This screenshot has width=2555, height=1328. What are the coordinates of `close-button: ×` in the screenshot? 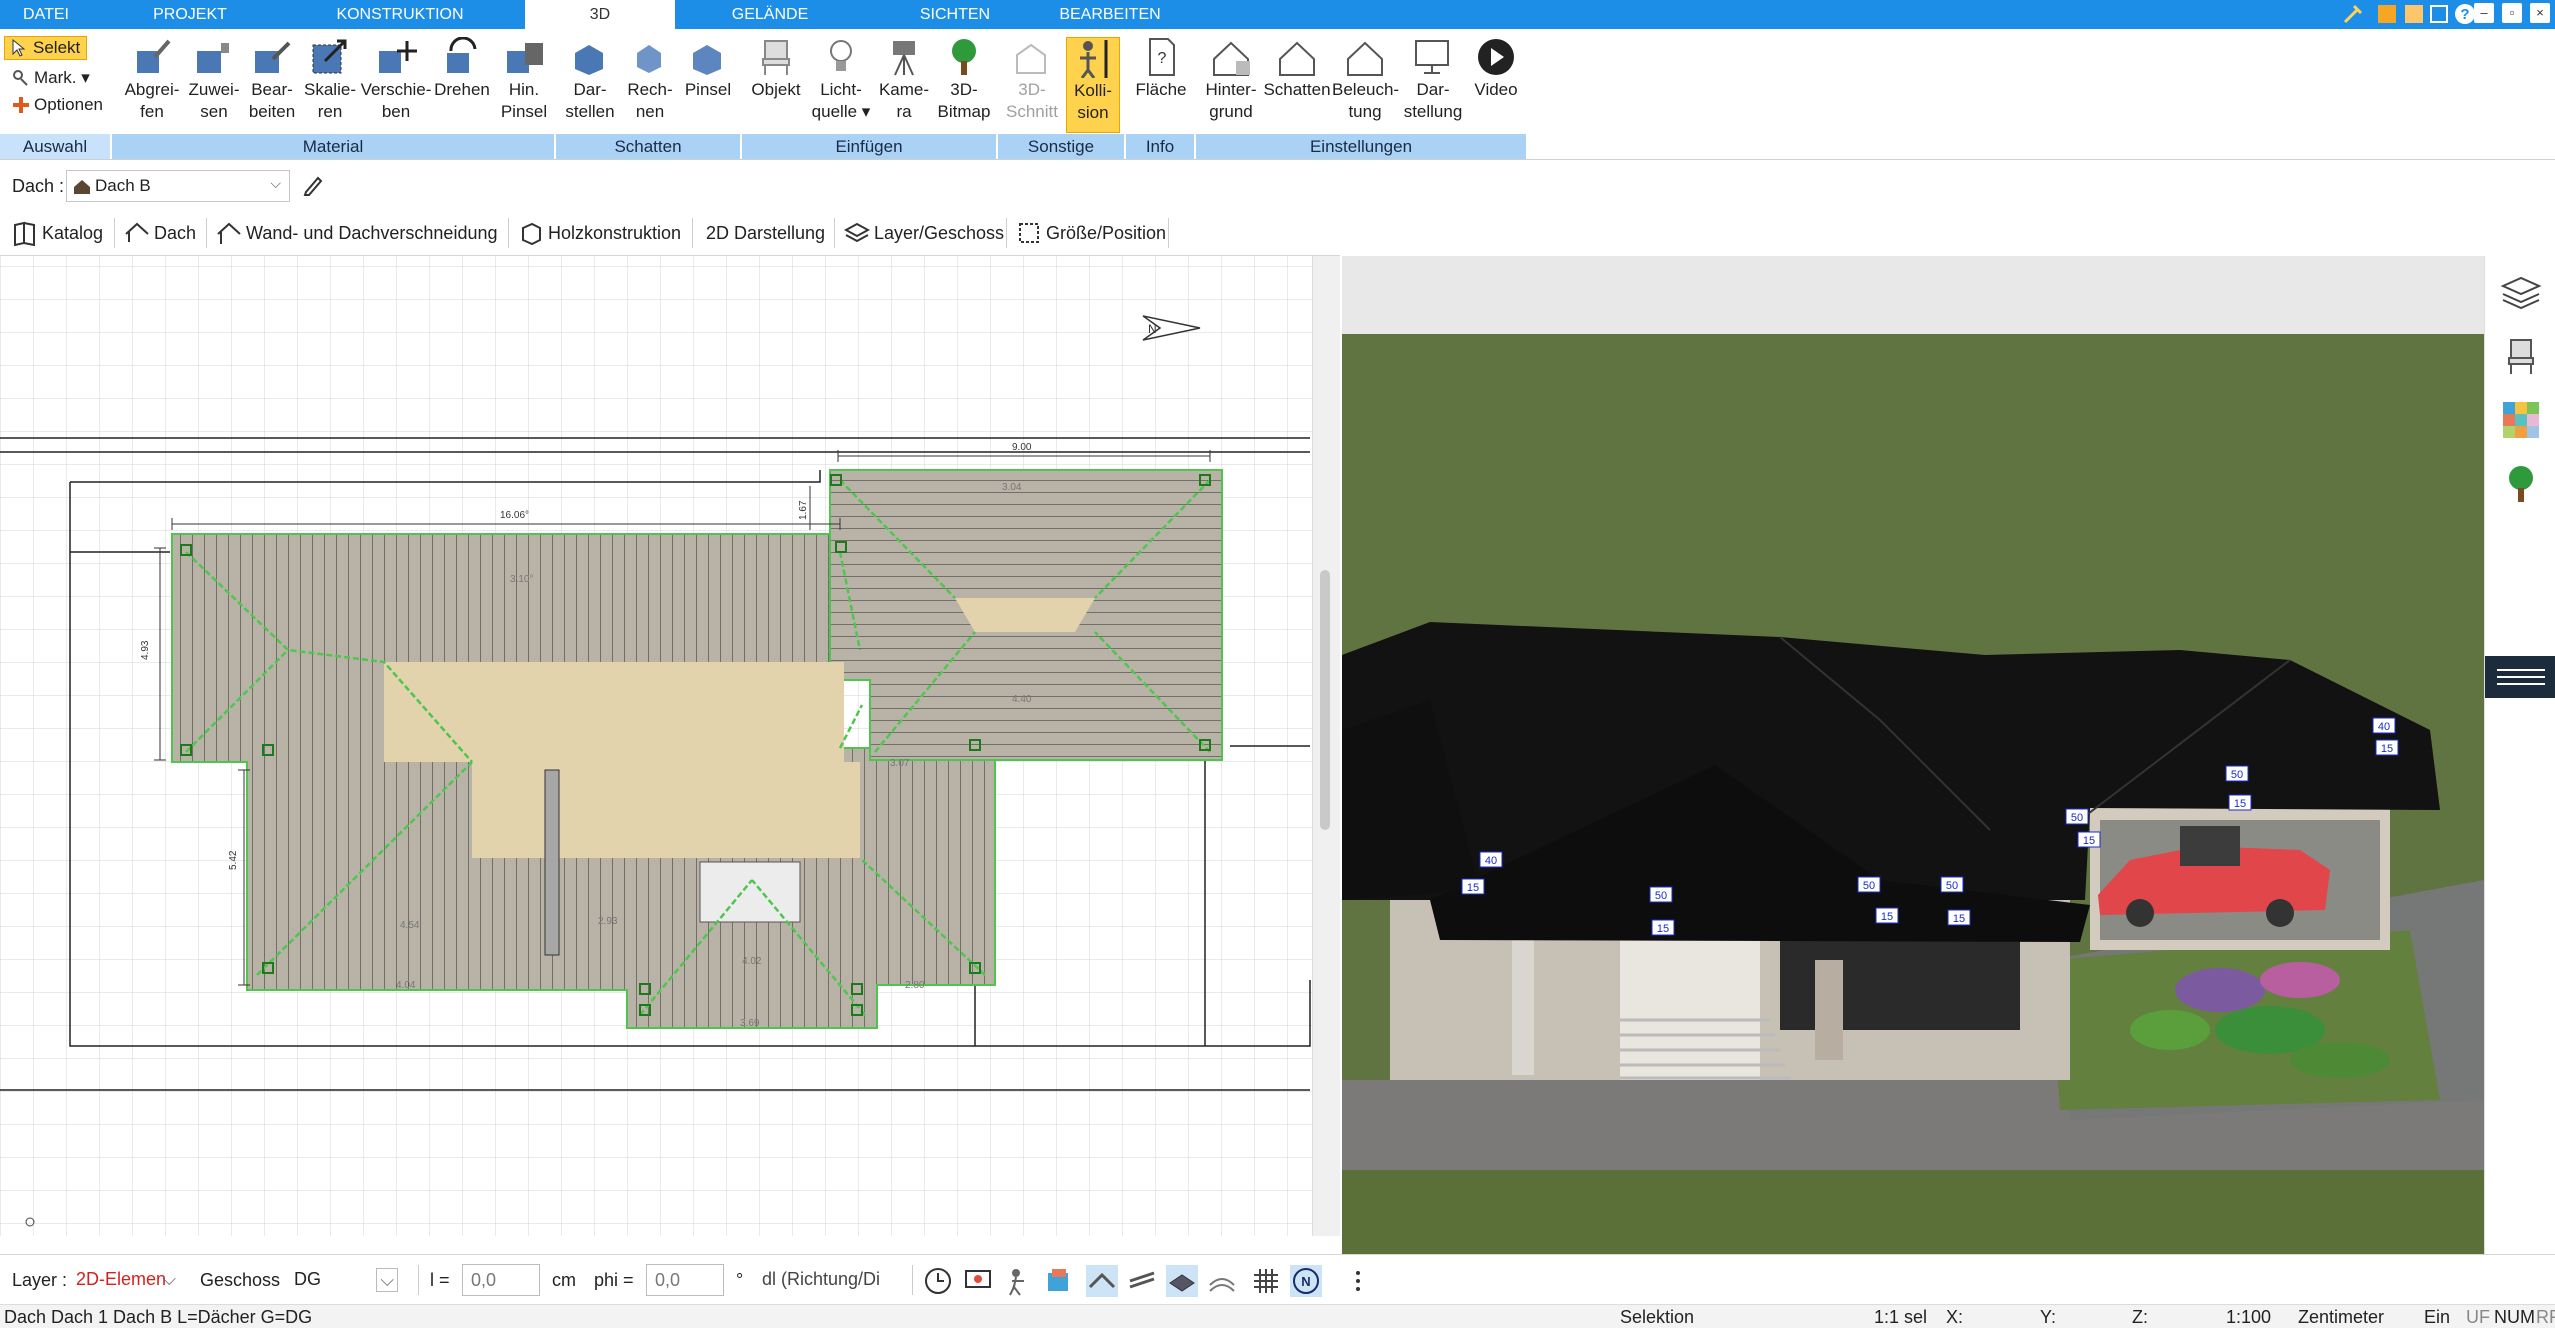 It's located at (2540, 13).